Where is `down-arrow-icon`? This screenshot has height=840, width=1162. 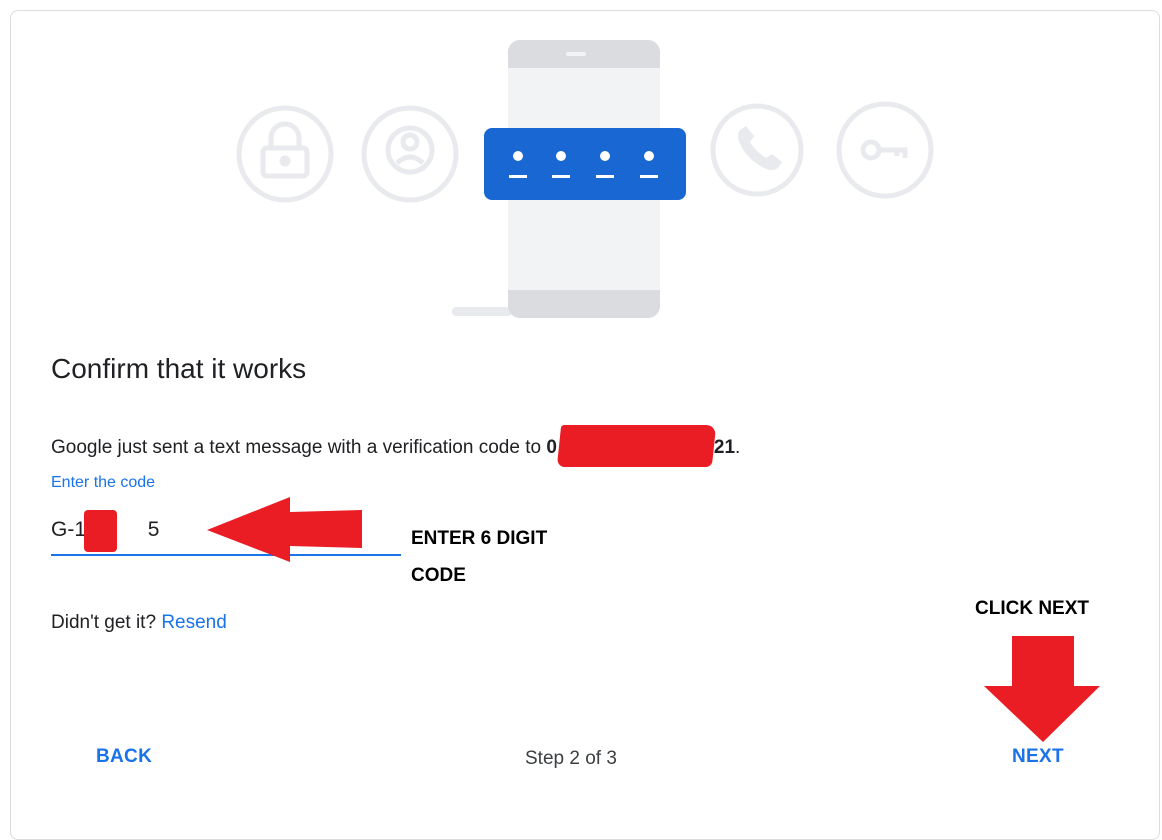
down-arrow-icon is located at coordinates (1042, 689).